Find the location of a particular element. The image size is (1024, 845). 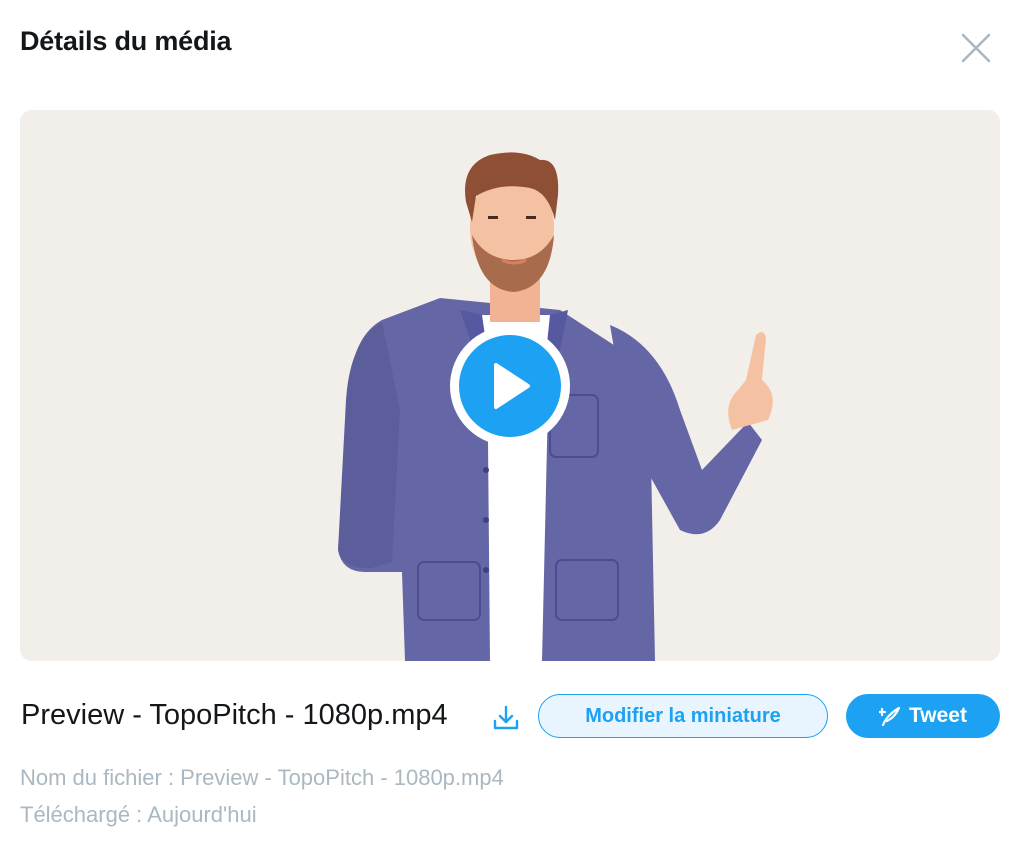

close-icon is located at coordinates (976, 48).